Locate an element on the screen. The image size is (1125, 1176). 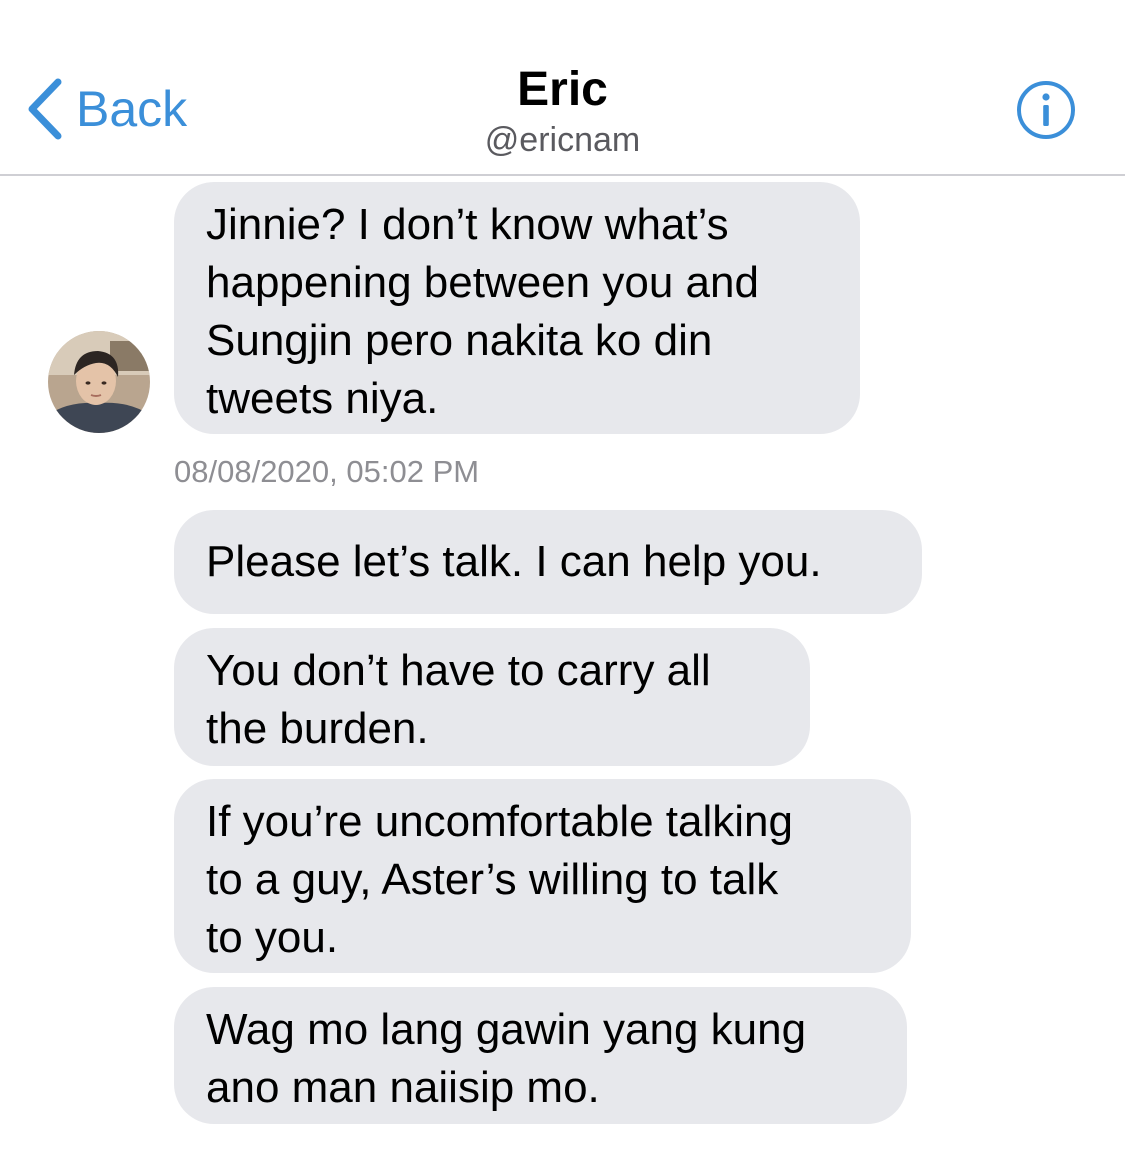
avatar-photo is located at coordinates (99, 382).